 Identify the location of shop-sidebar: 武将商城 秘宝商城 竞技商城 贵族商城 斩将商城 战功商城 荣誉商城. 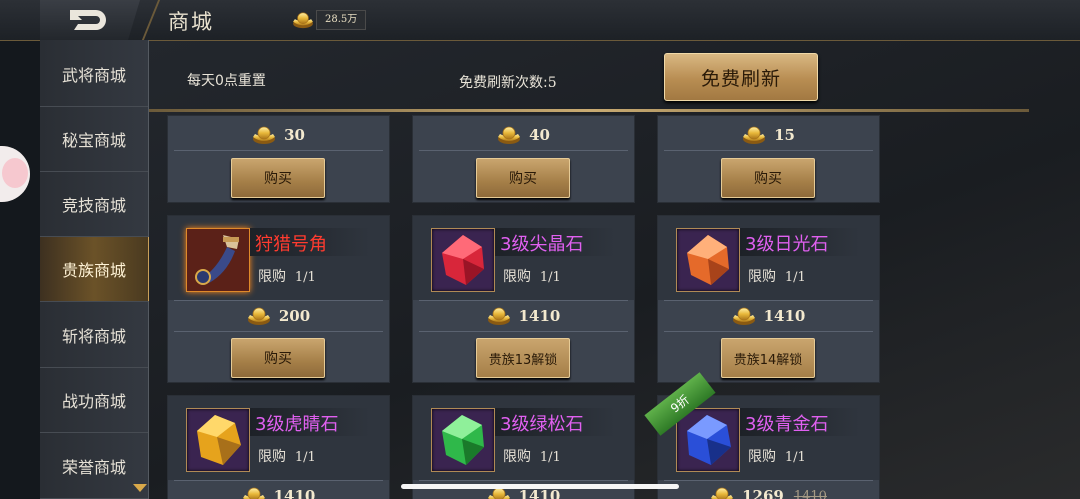
(95, 269).